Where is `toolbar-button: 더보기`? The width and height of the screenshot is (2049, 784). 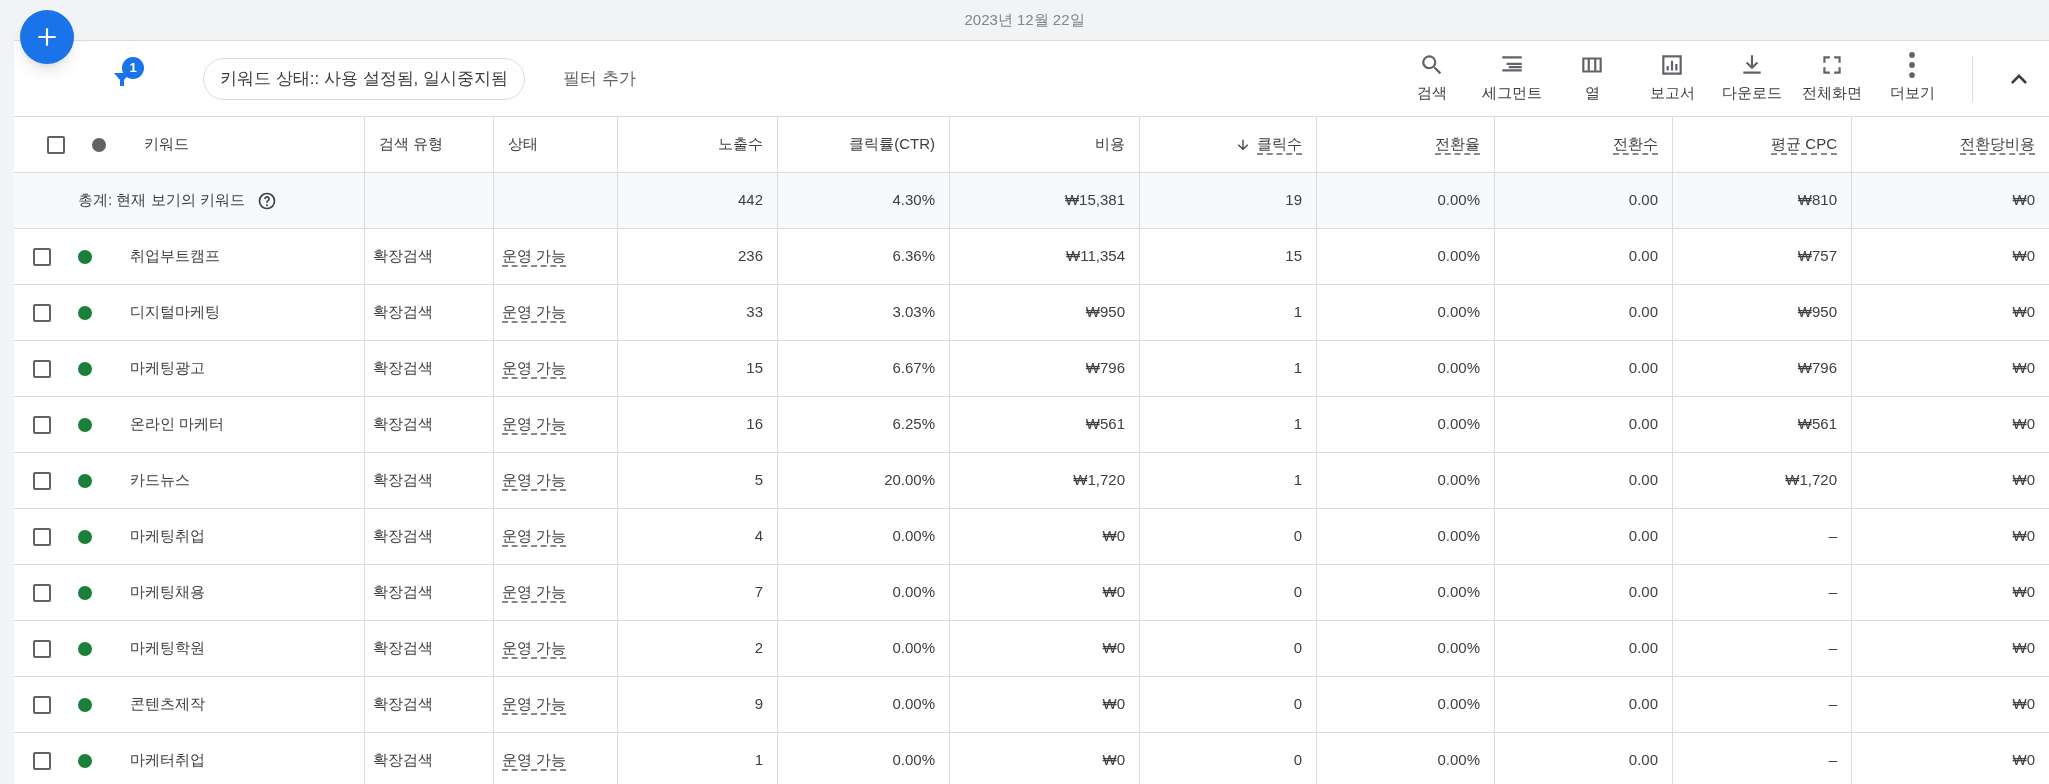 toolbar-button: 더보기 is located at coordinates (1912, 78).